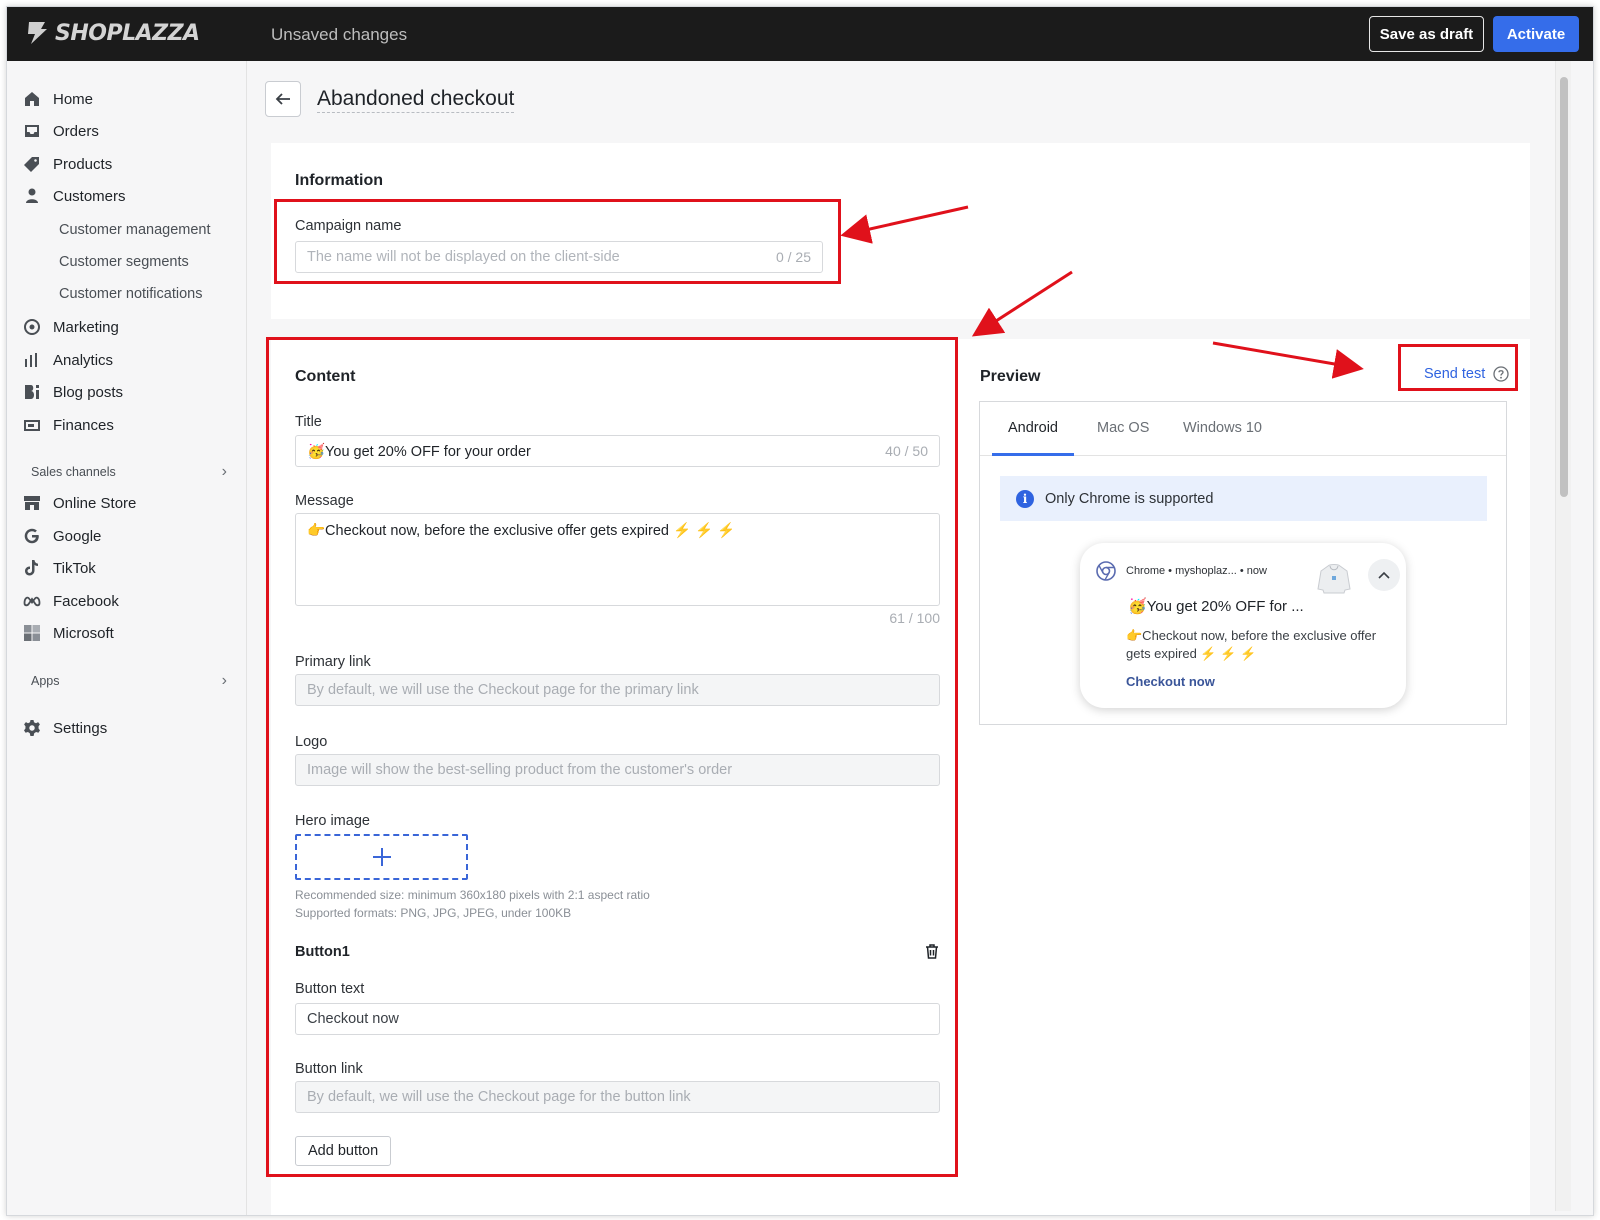  I want to click on apps-group: Apps ›, so click(131, 681).